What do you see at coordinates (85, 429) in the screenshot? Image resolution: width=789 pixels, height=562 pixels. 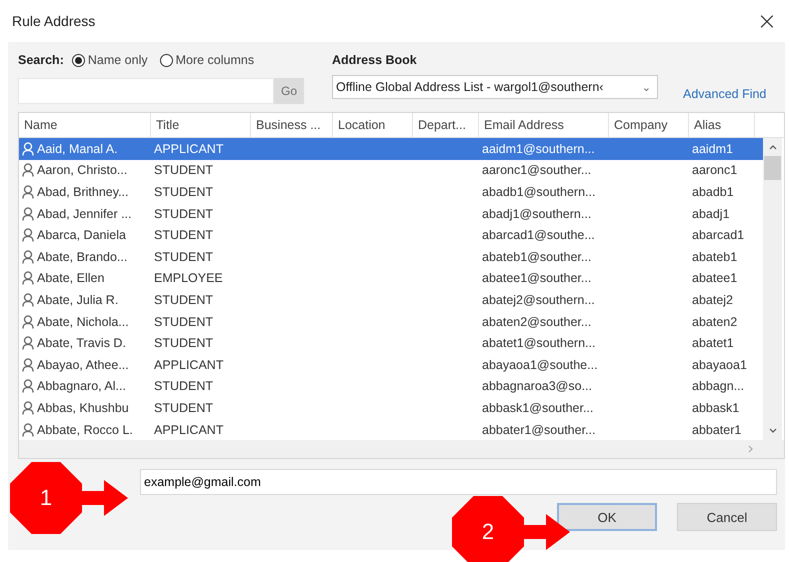 I see `table-cell: Abbate, Rocco L.` at bounding box center [85, 429].